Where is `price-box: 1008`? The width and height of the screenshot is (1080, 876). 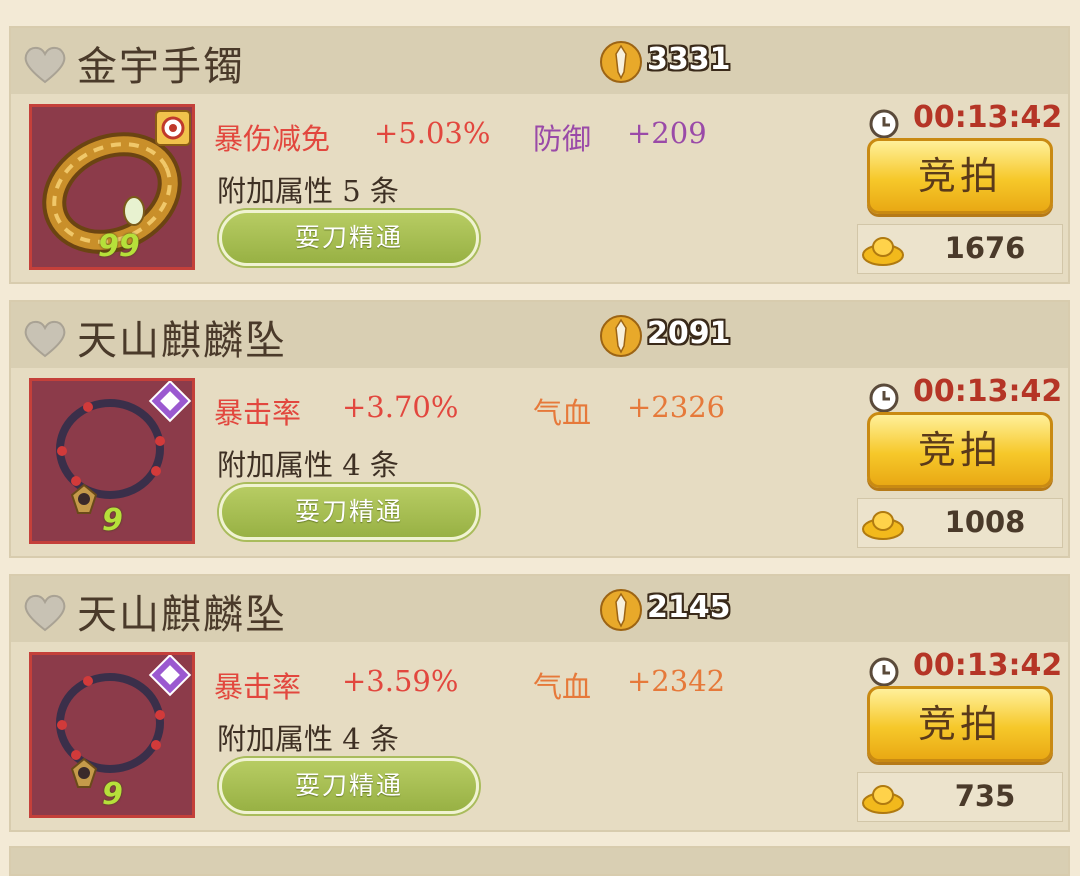 price-box: 1008 is located at coordinates (960, 523).